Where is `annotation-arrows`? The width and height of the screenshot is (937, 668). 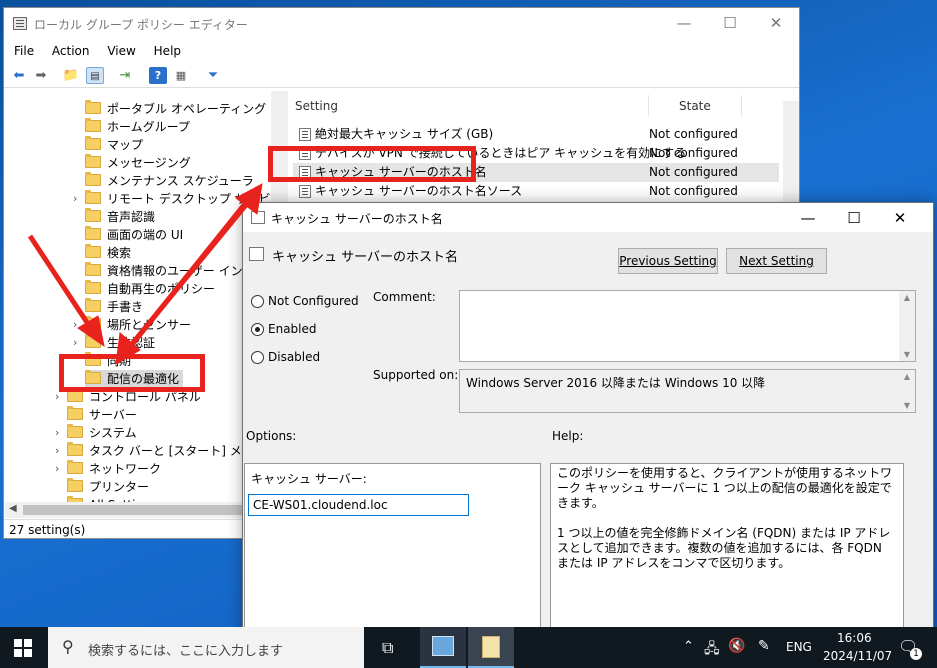
annotation-arrows is located at coordinates (145, 274).